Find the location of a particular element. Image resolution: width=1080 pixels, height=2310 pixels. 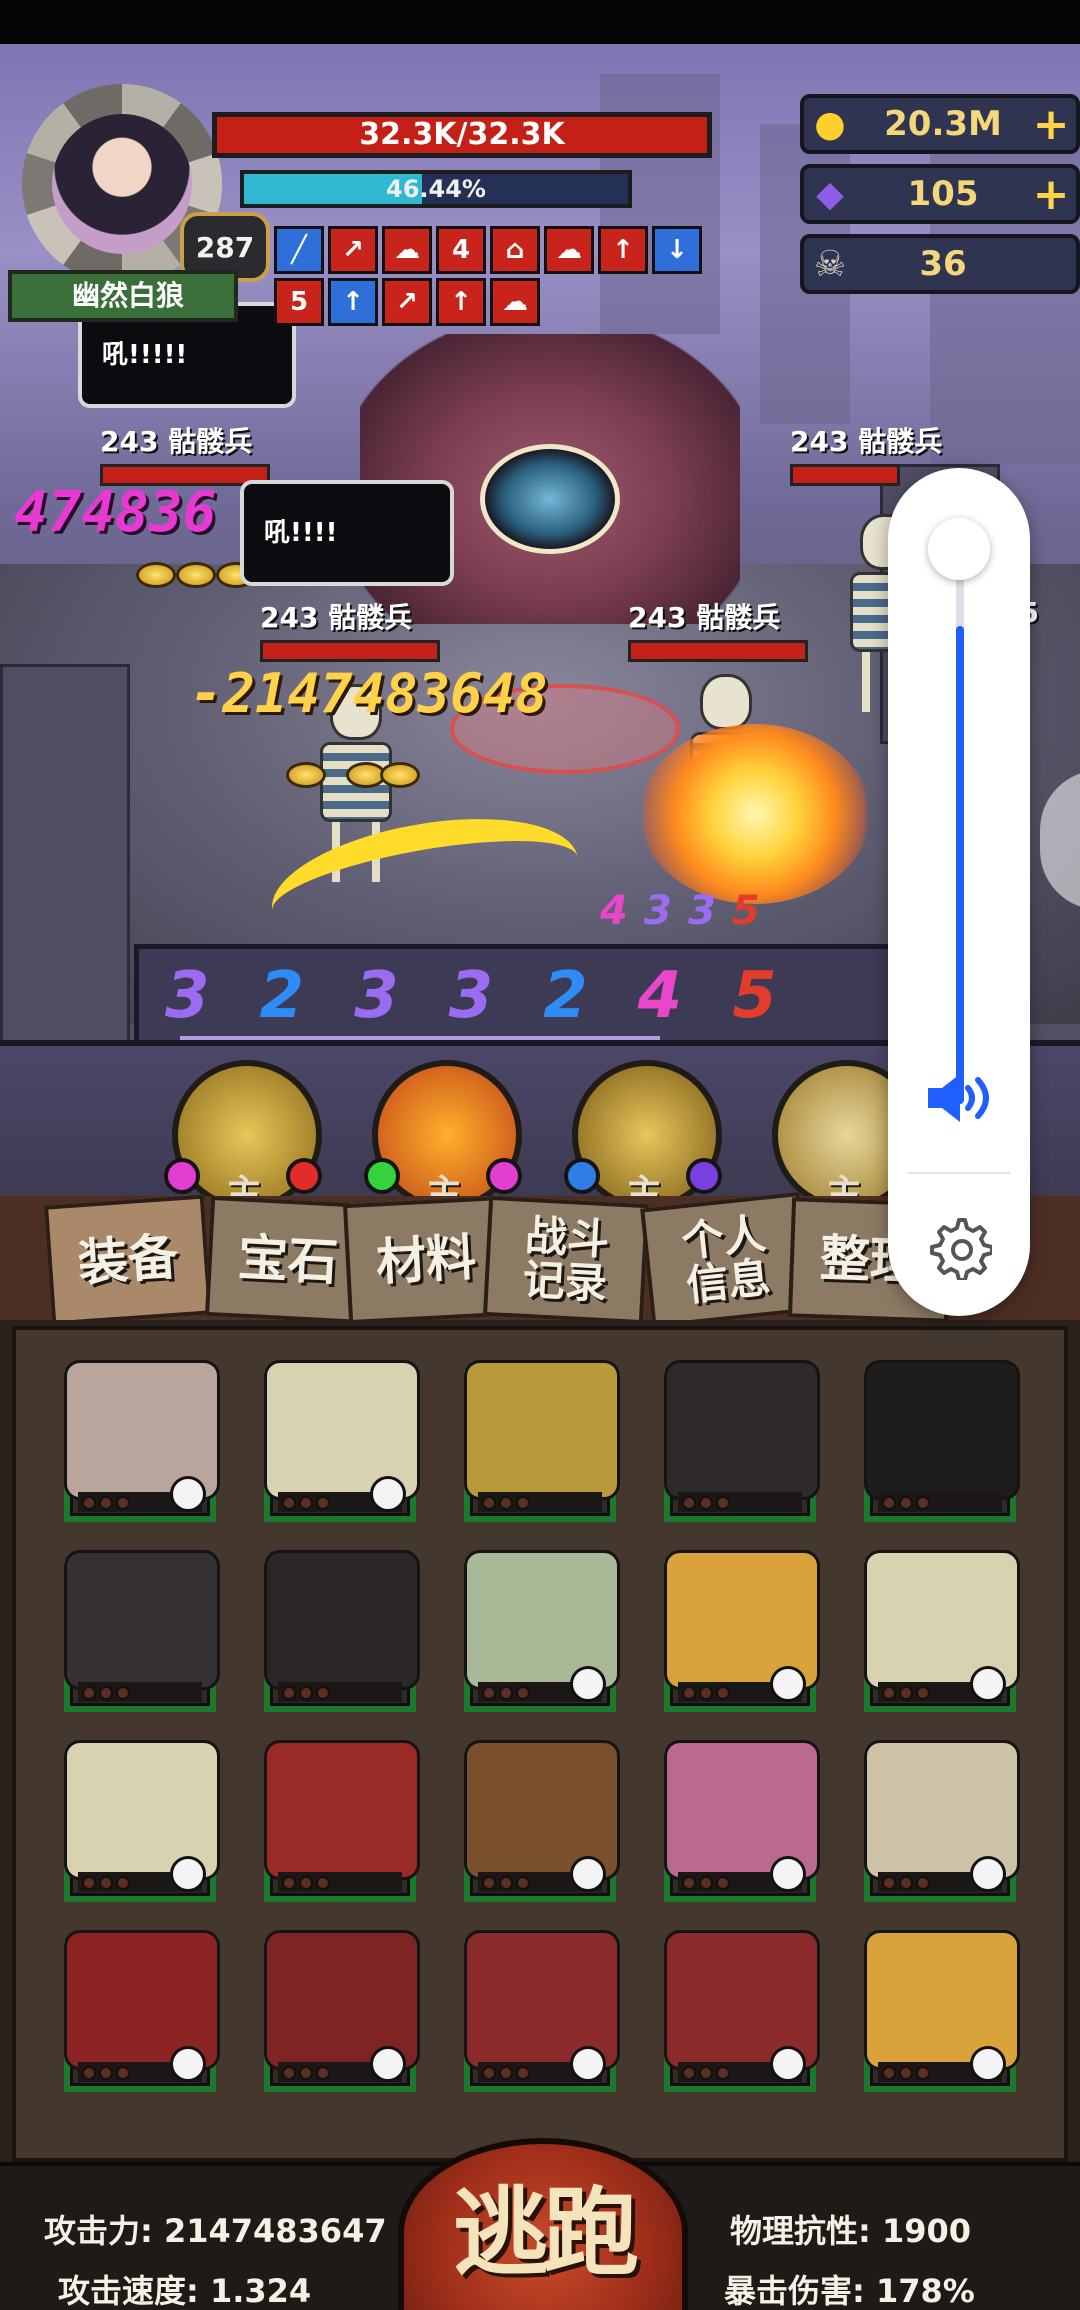

gold-helm-icon is located at coordinates (542, 1430).